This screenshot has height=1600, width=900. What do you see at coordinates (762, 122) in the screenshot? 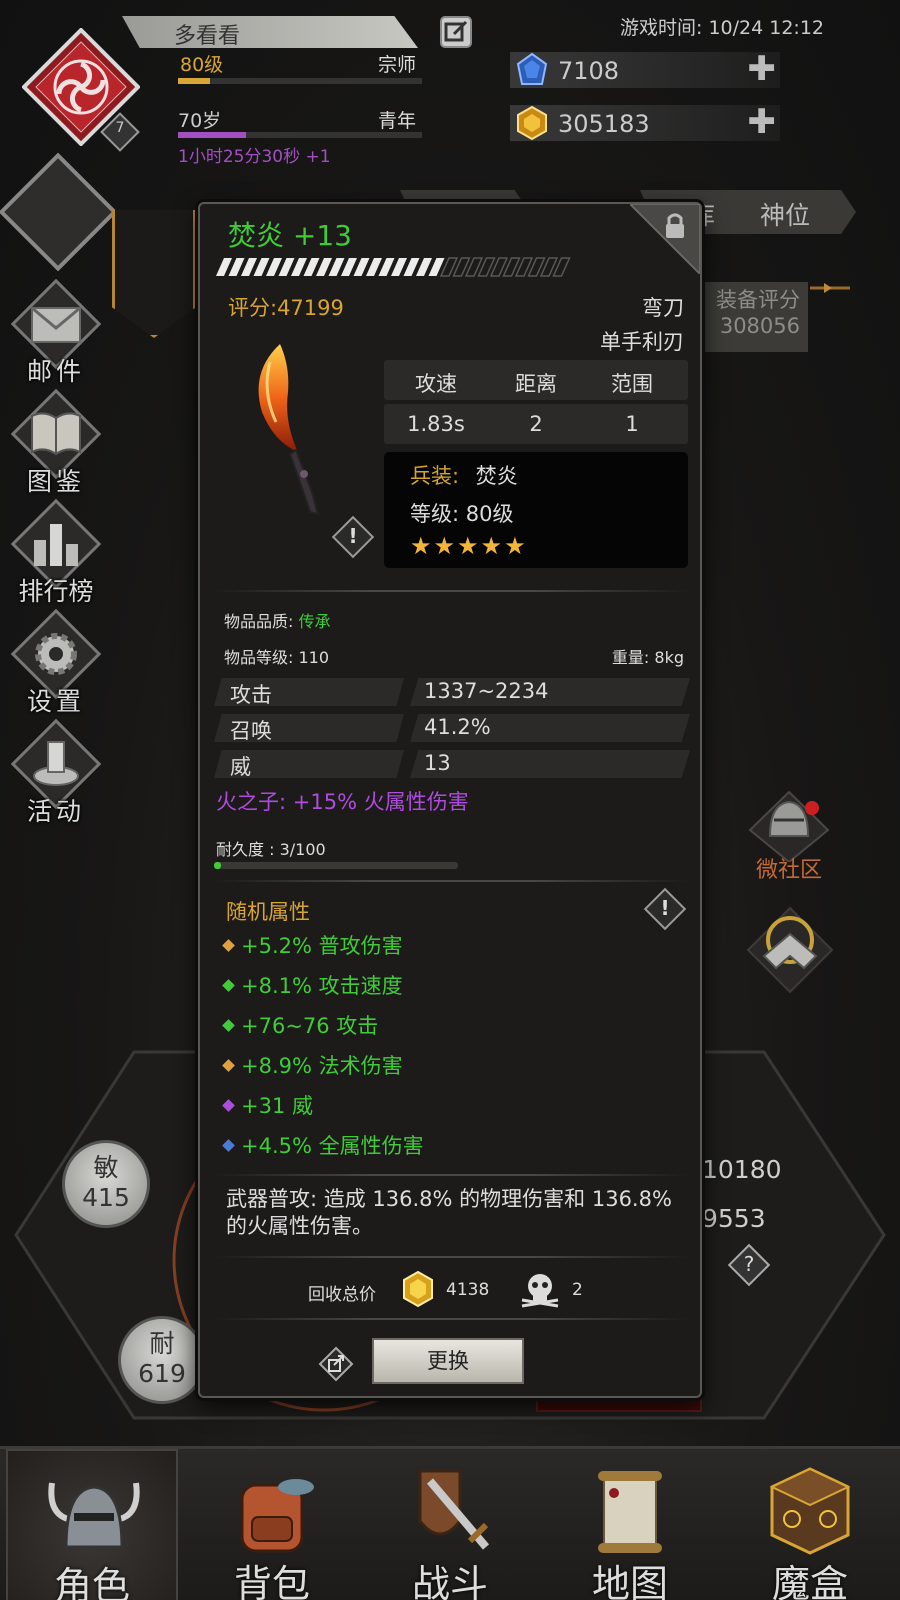
I see `add-gold-button: ✚` at bounding box center [762, 122].